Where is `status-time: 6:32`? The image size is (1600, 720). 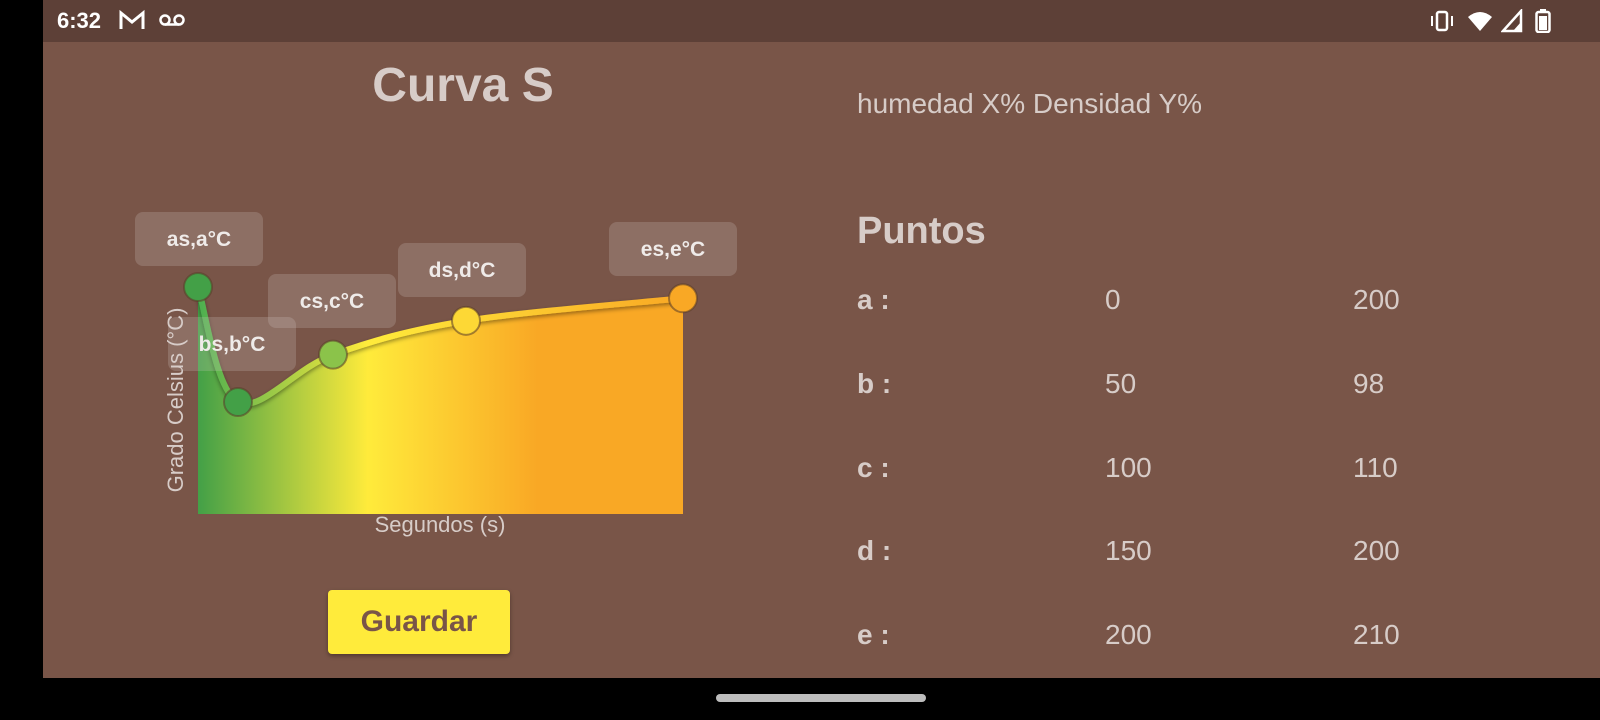
status-time: 6:32 is located at coordinates (79, 20).